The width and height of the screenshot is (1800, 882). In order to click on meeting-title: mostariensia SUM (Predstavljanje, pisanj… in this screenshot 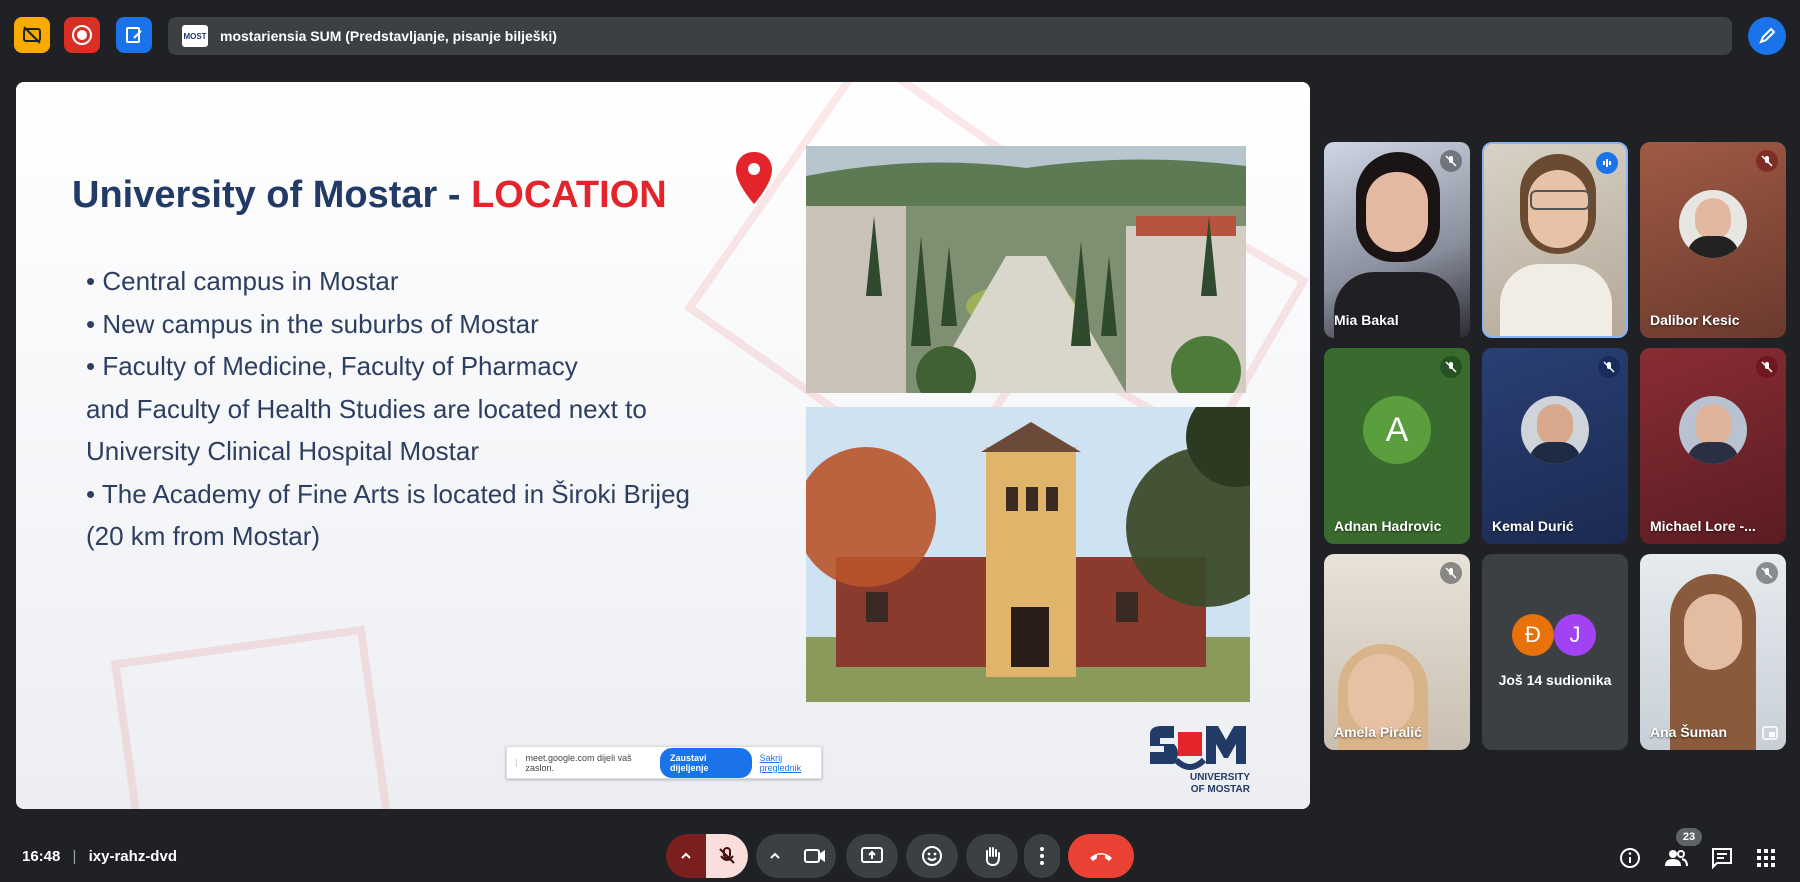, I will do `click(388, 36)`.